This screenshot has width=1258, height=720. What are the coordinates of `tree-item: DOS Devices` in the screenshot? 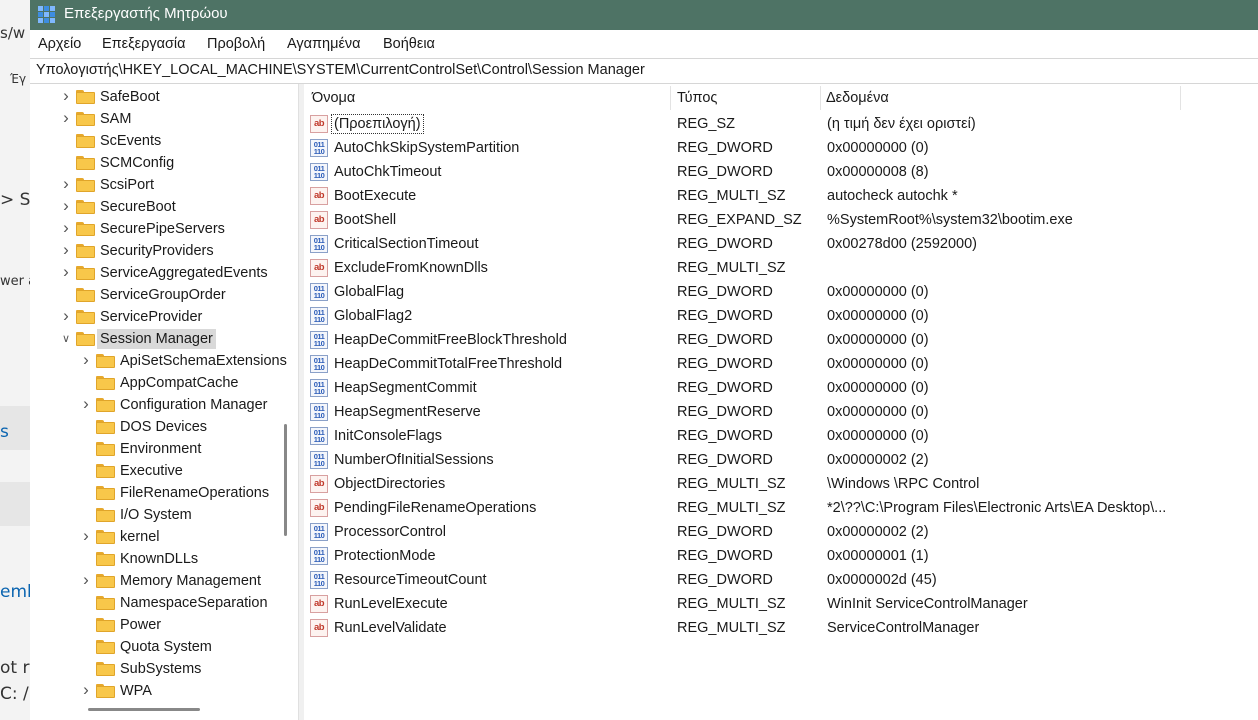 It's located at (164, 427).